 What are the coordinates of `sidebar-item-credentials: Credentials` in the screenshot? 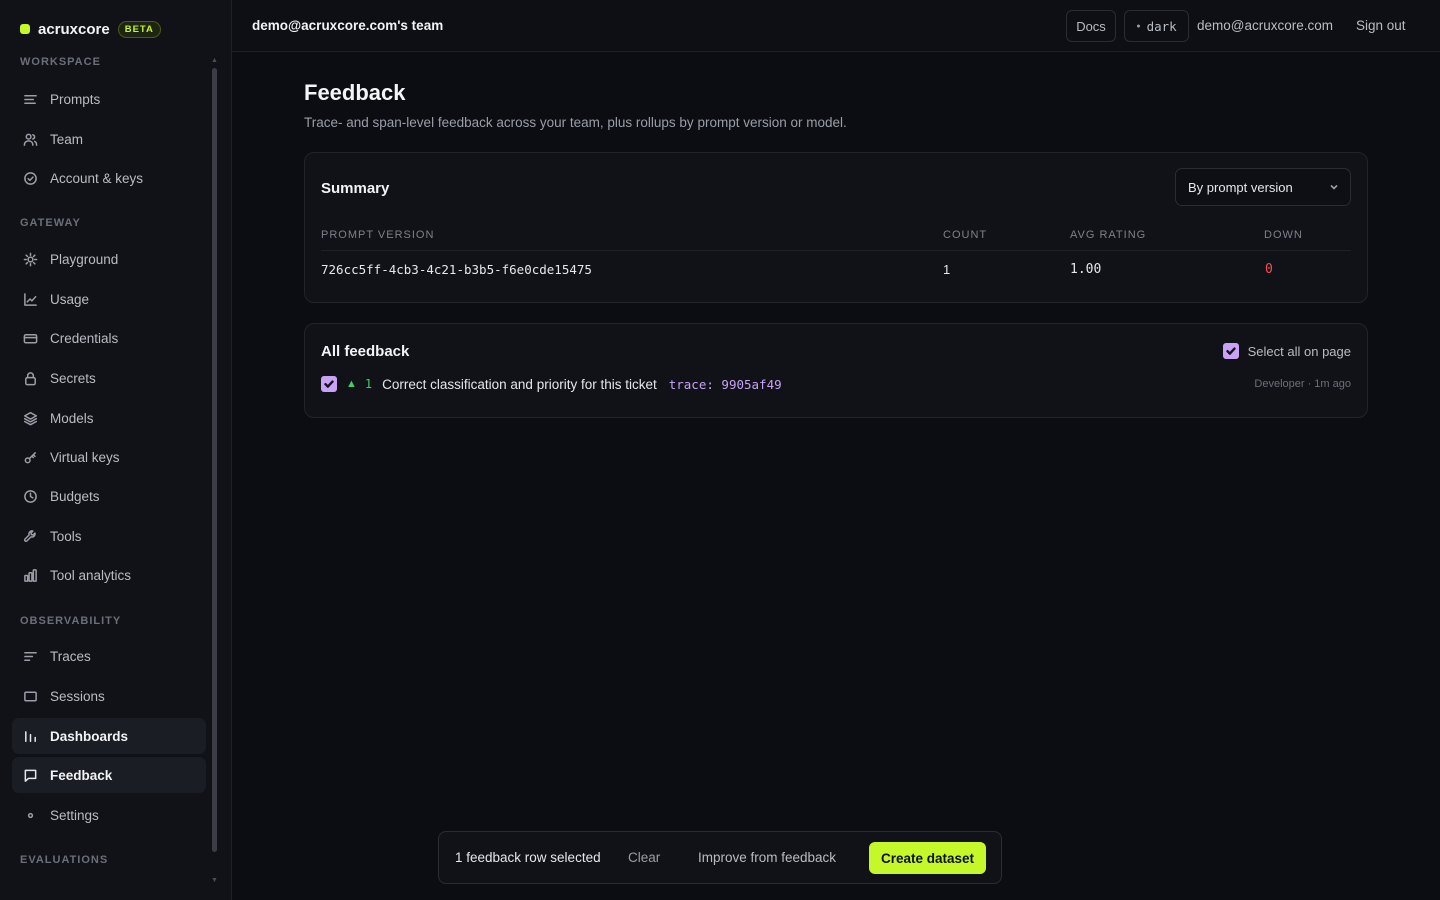 It's located at (109, 338).